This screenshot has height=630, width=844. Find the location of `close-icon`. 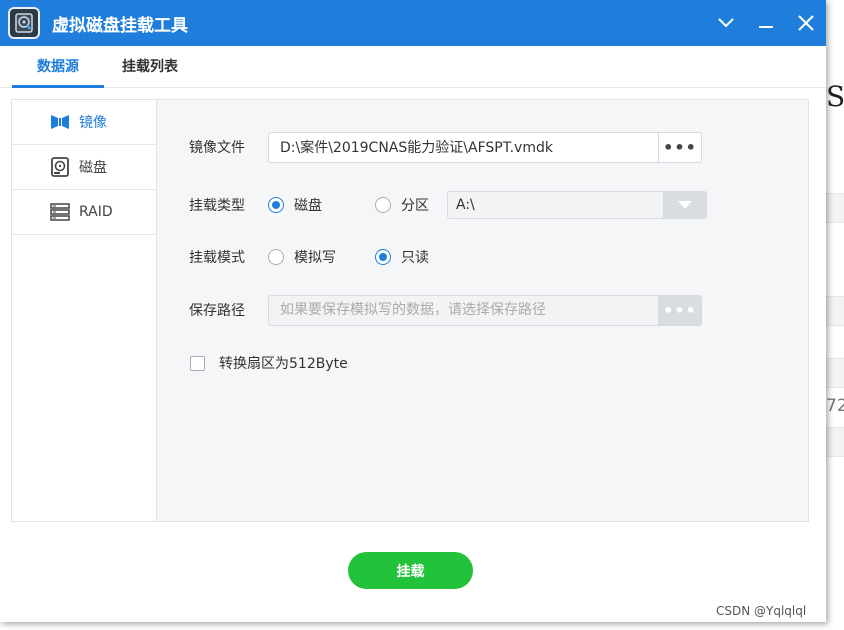

close-icon is located at coordinates (806, 23).